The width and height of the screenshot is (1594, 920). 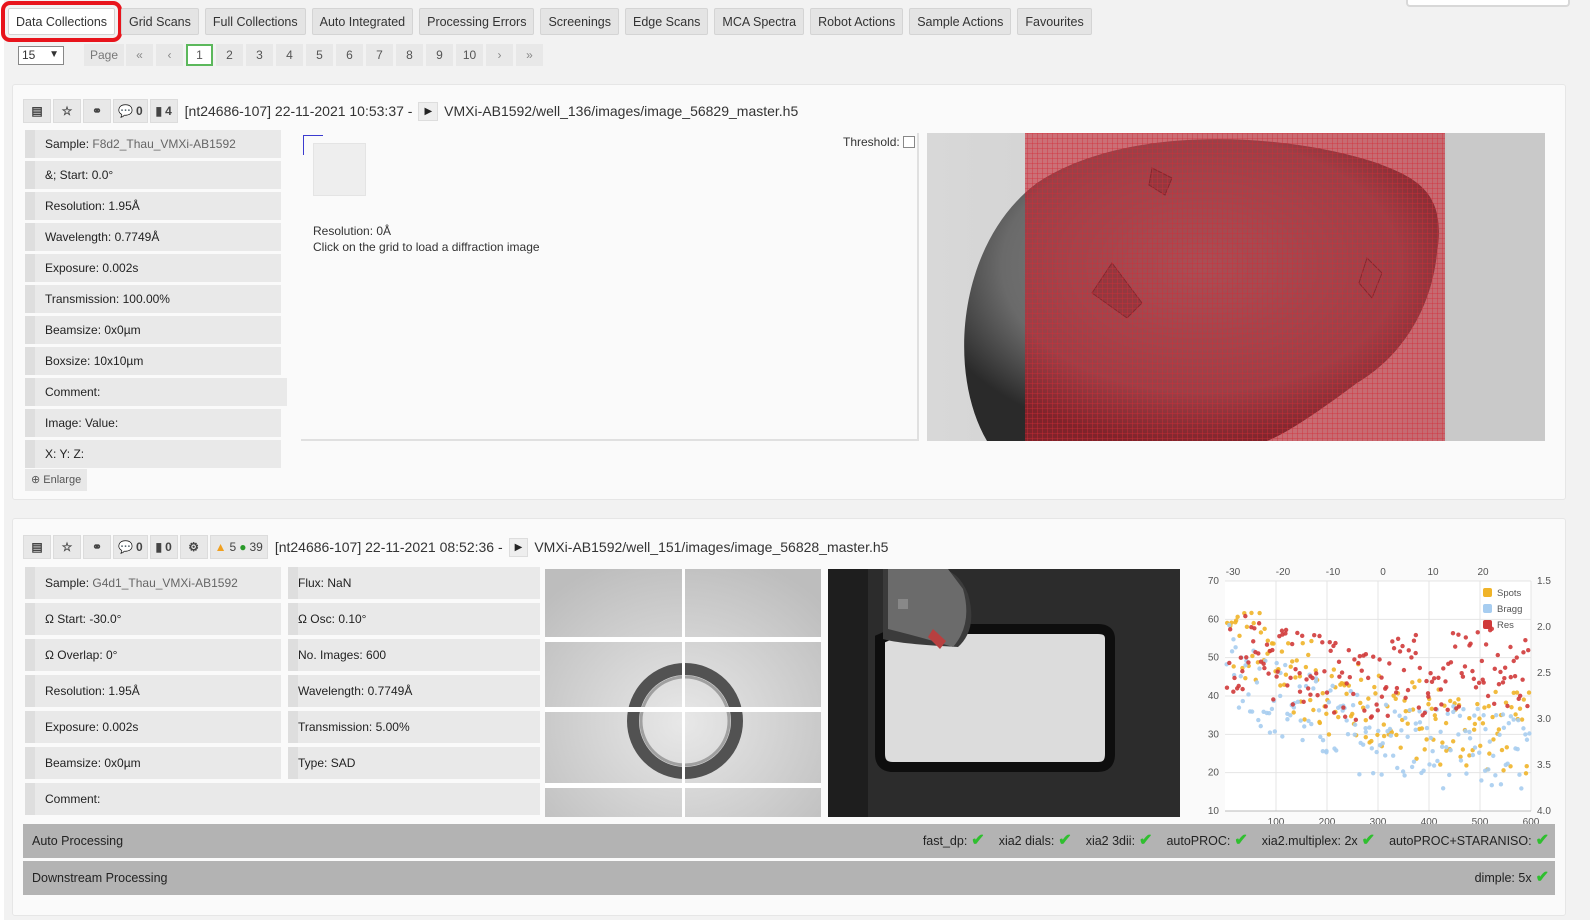 I want to click on tab-screenings: Screenings, so click(x=579, y=21).